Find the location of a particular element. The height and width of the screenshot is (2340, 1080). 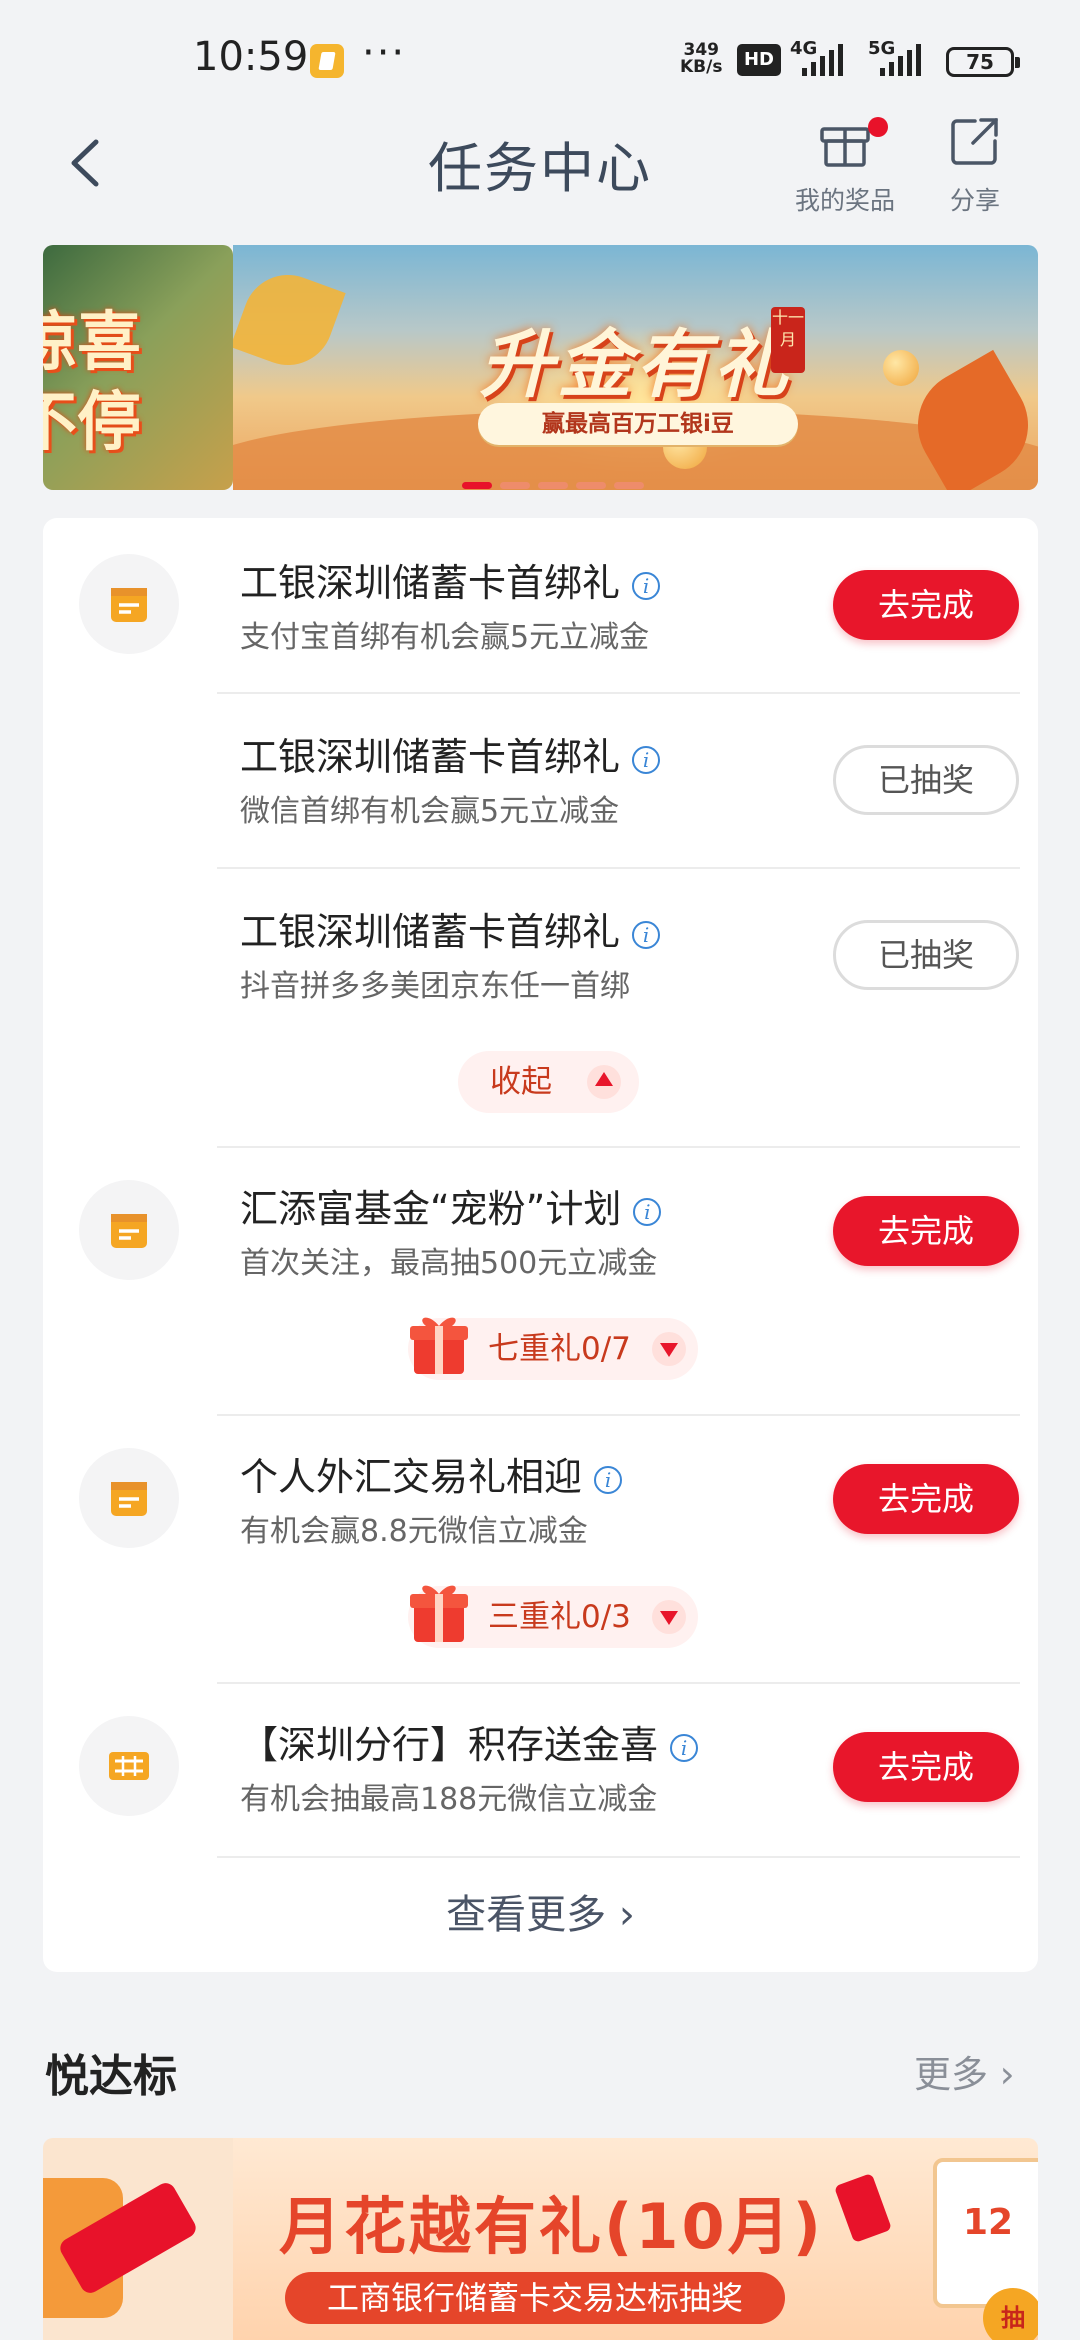

banner-previous: 惊喜 不停 is located at coordinates (138, 367).